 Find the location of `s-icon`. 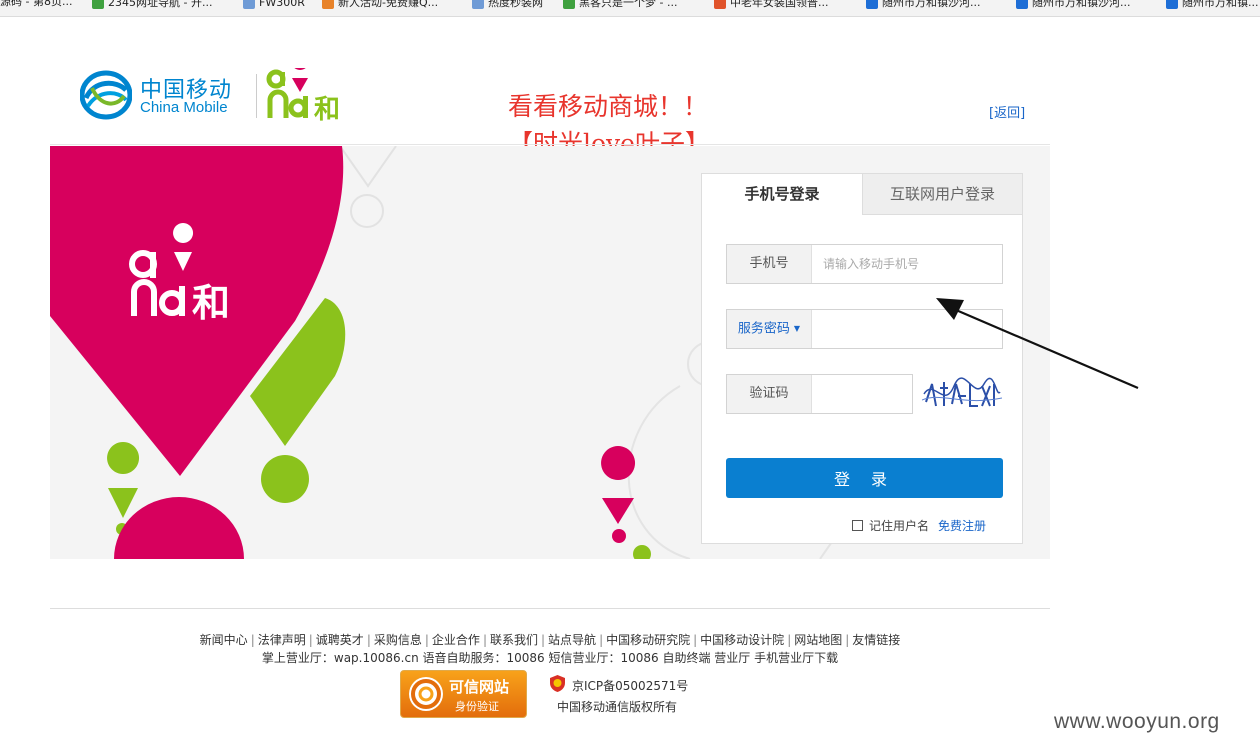

s-icon is located at coordinates (569, 4).